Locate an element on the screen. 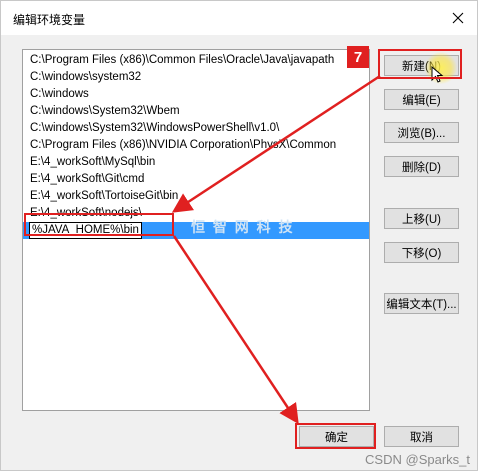 This screenshot has width=478, height=471. arrow-to-new-entry is located at coordinates (276, 143).